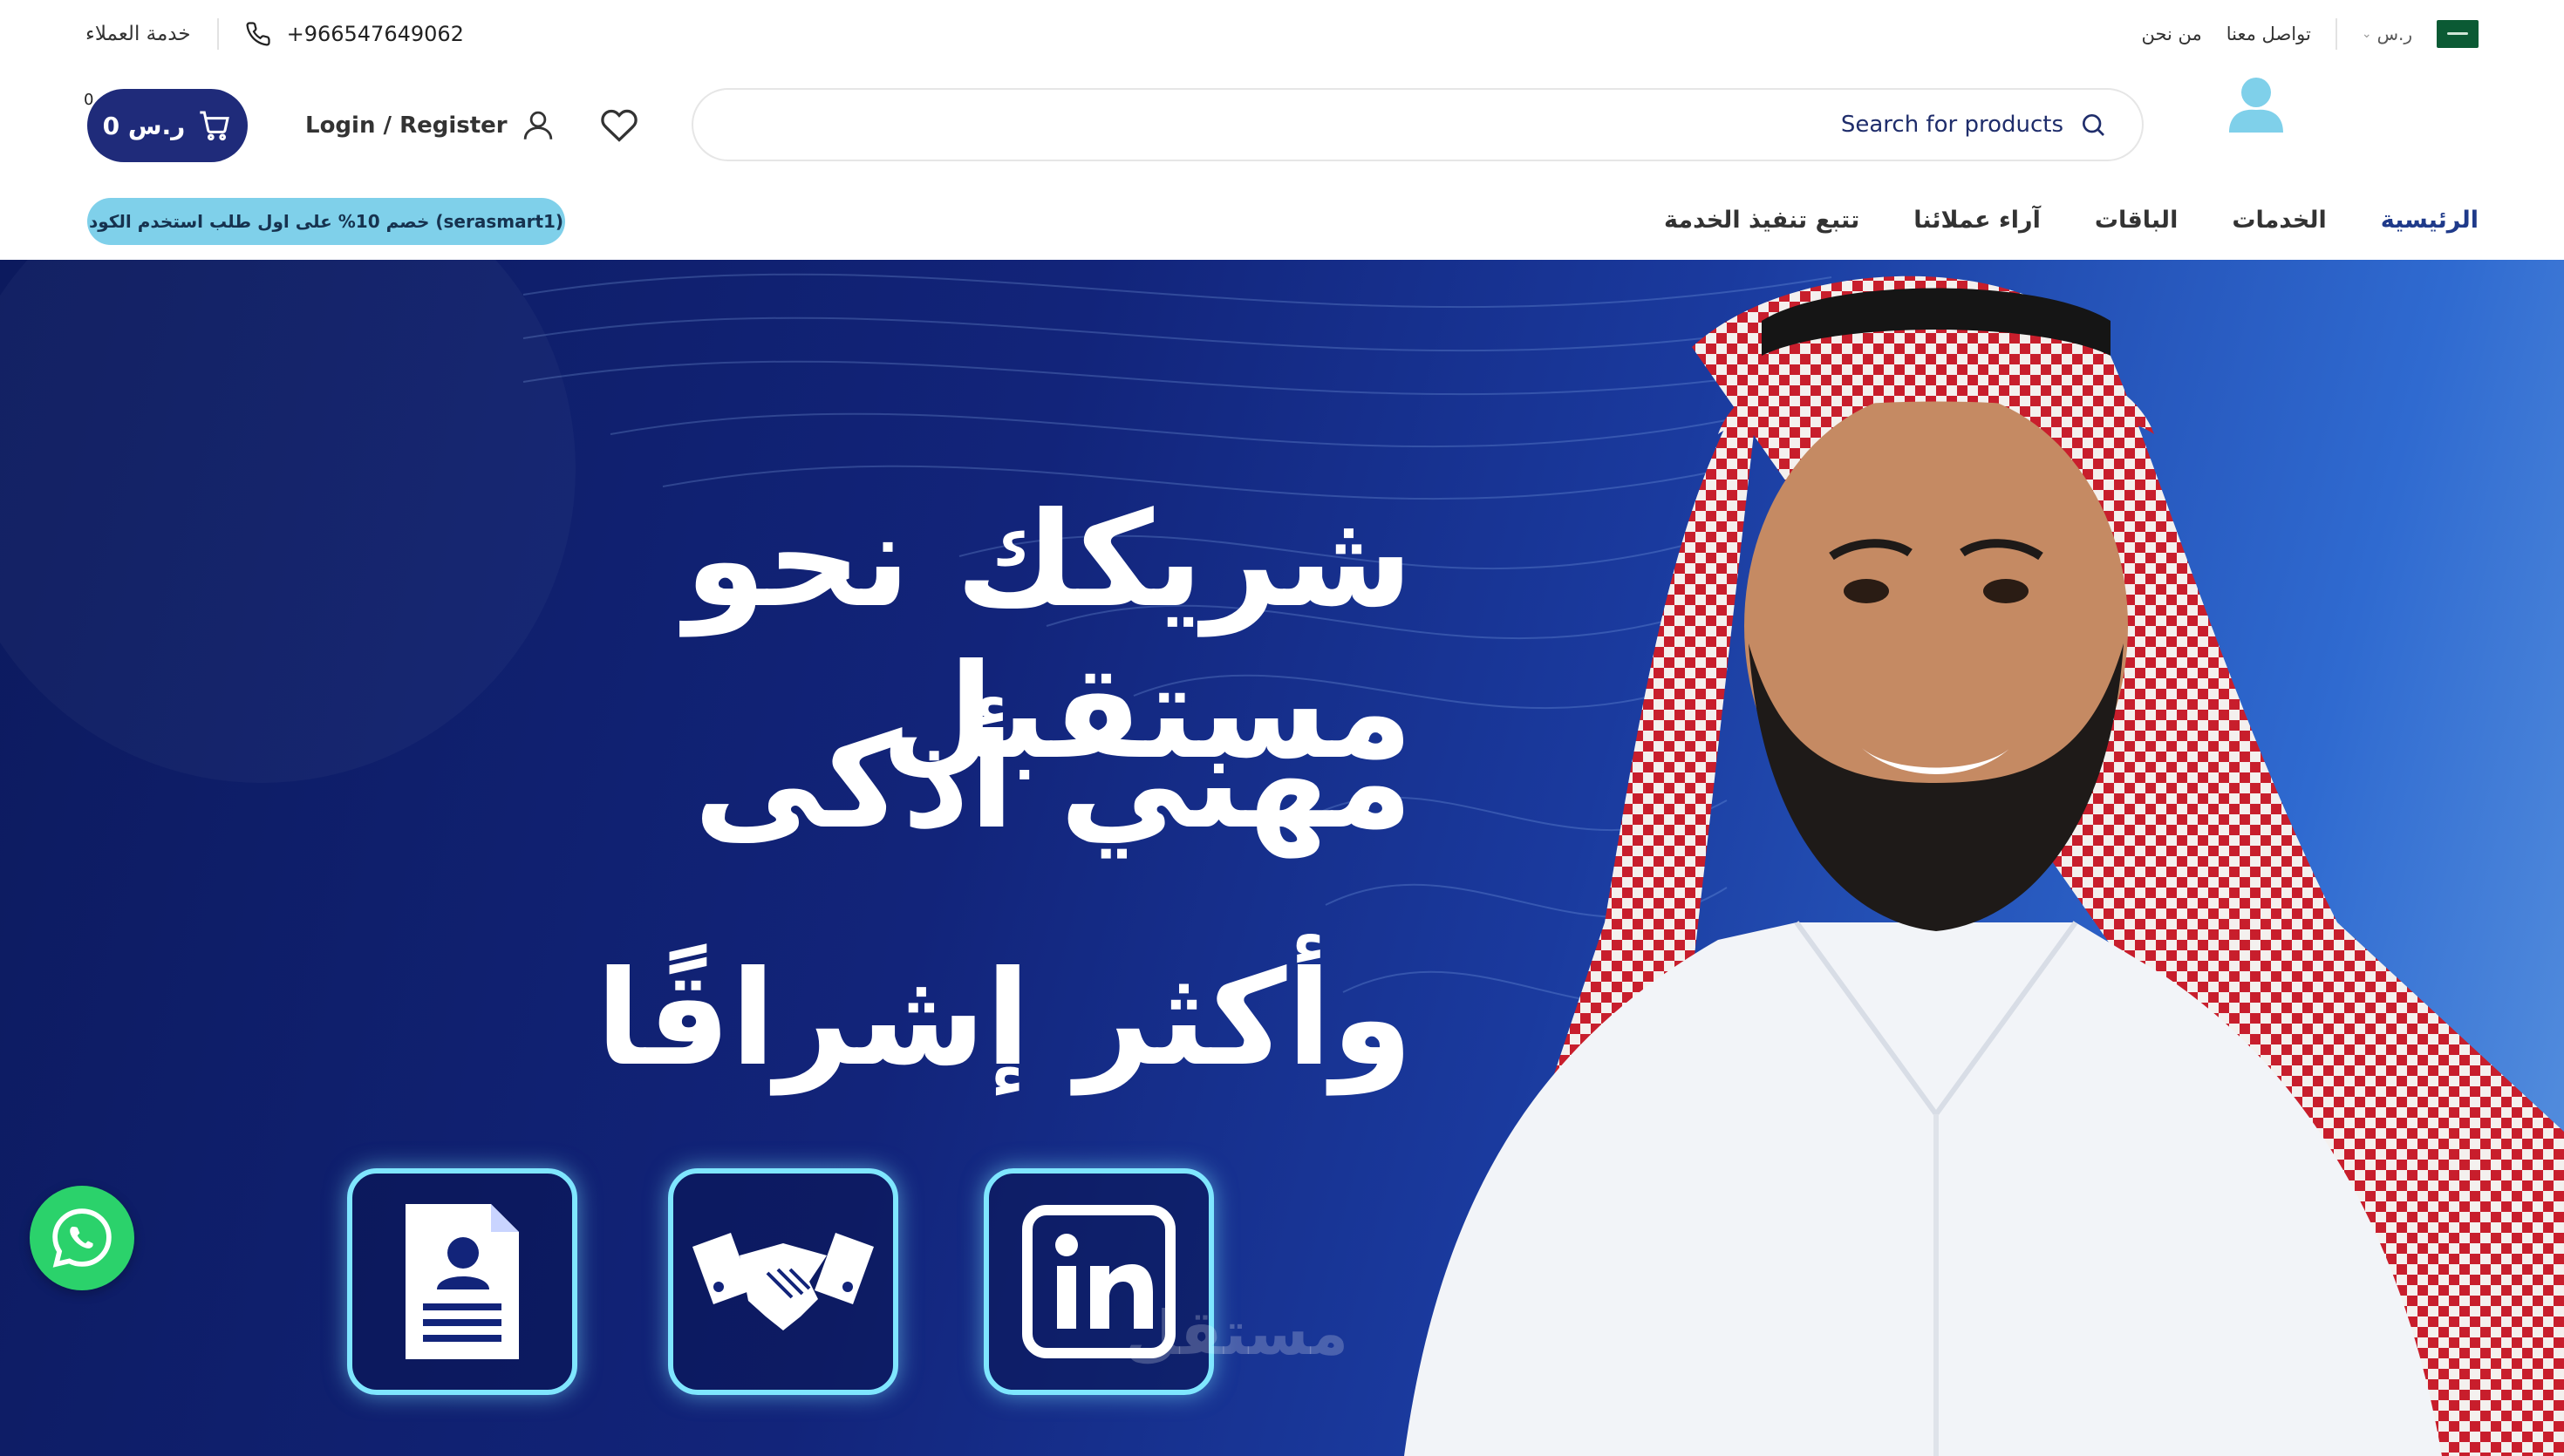 This screenshot has height=1456, width=2564. I want to click on cart-button: 0 ر.س, so click(167, 125).